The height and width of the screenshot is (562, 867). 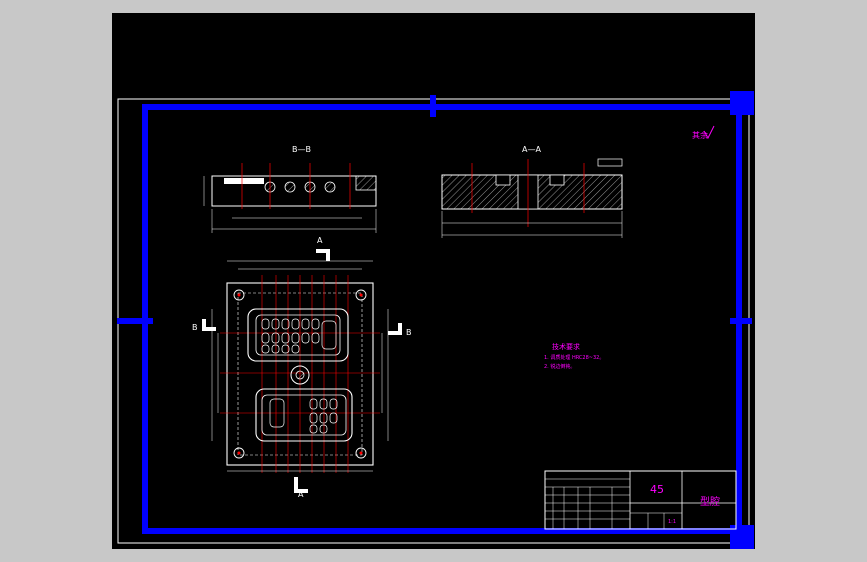 What do you see at coordinates (302, 367) in the screenshot?
I see `plan-view: A A B B` at bounding box center [302, 367].